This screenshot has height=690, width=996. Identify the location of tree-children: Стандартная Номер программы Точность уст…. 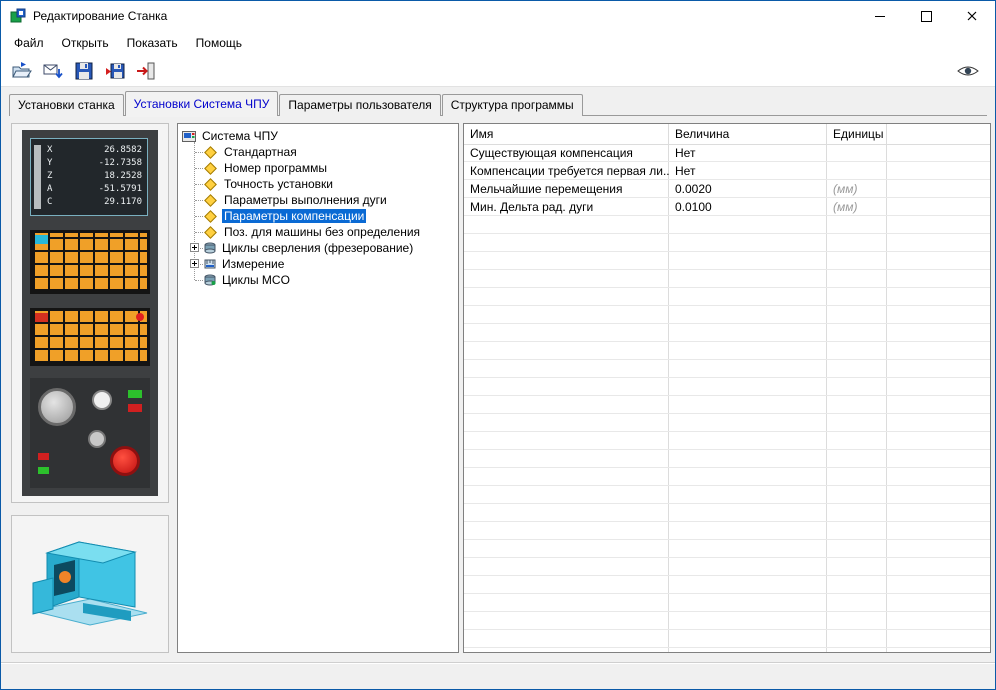
(323, 215).